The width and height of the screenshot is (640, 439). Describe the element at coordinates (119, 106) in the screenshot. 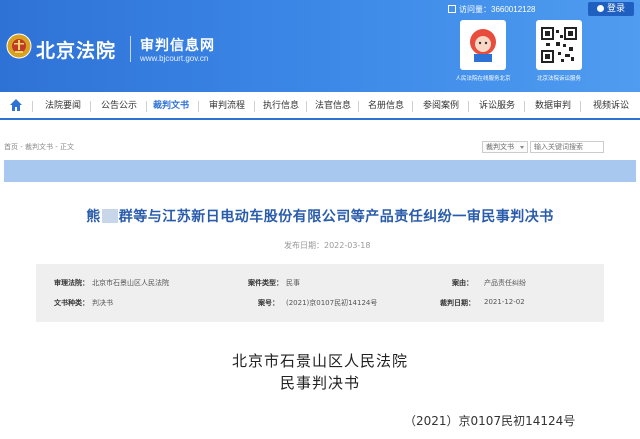

I see `nav-item-announcements: 公告公示` at that location.